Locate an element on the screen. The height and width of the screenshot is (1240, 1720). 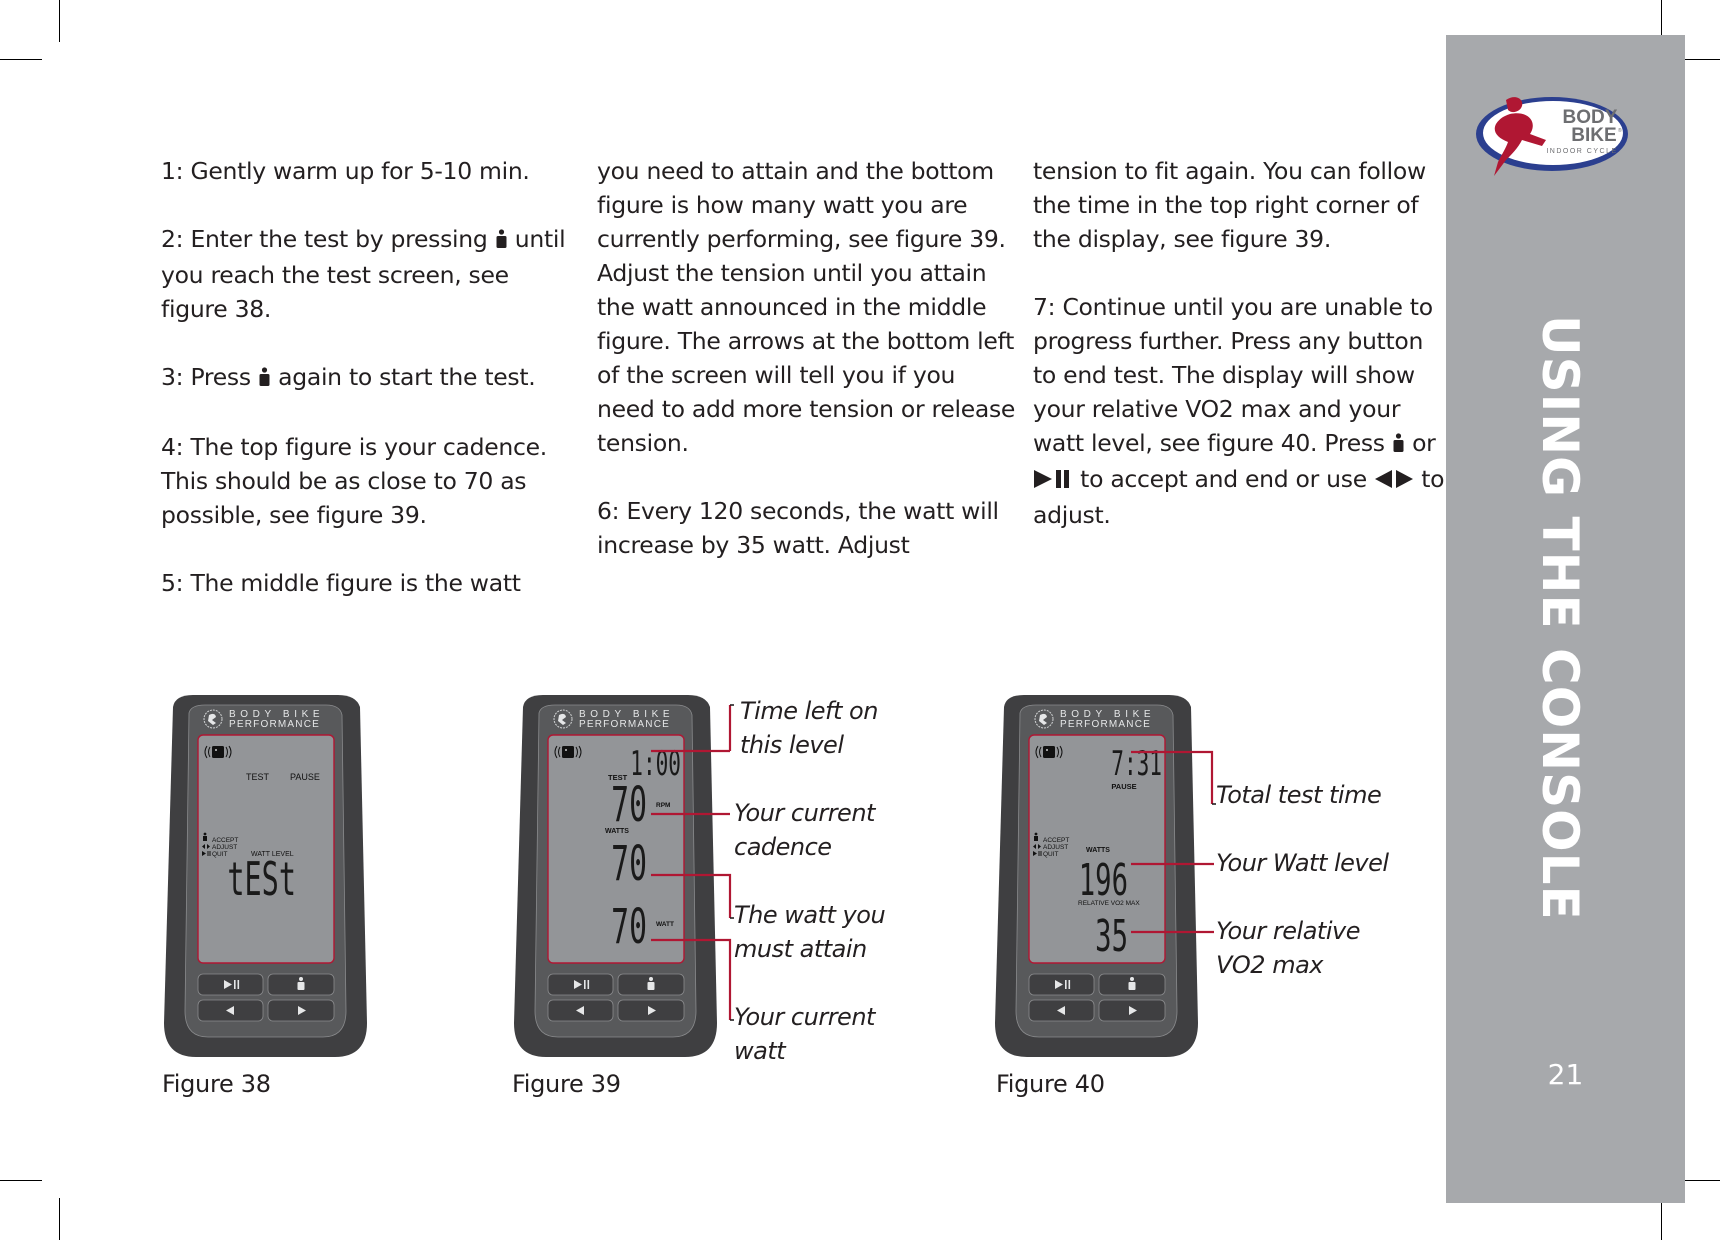
leader-line-current-watt is located at coordinates (691, 979).